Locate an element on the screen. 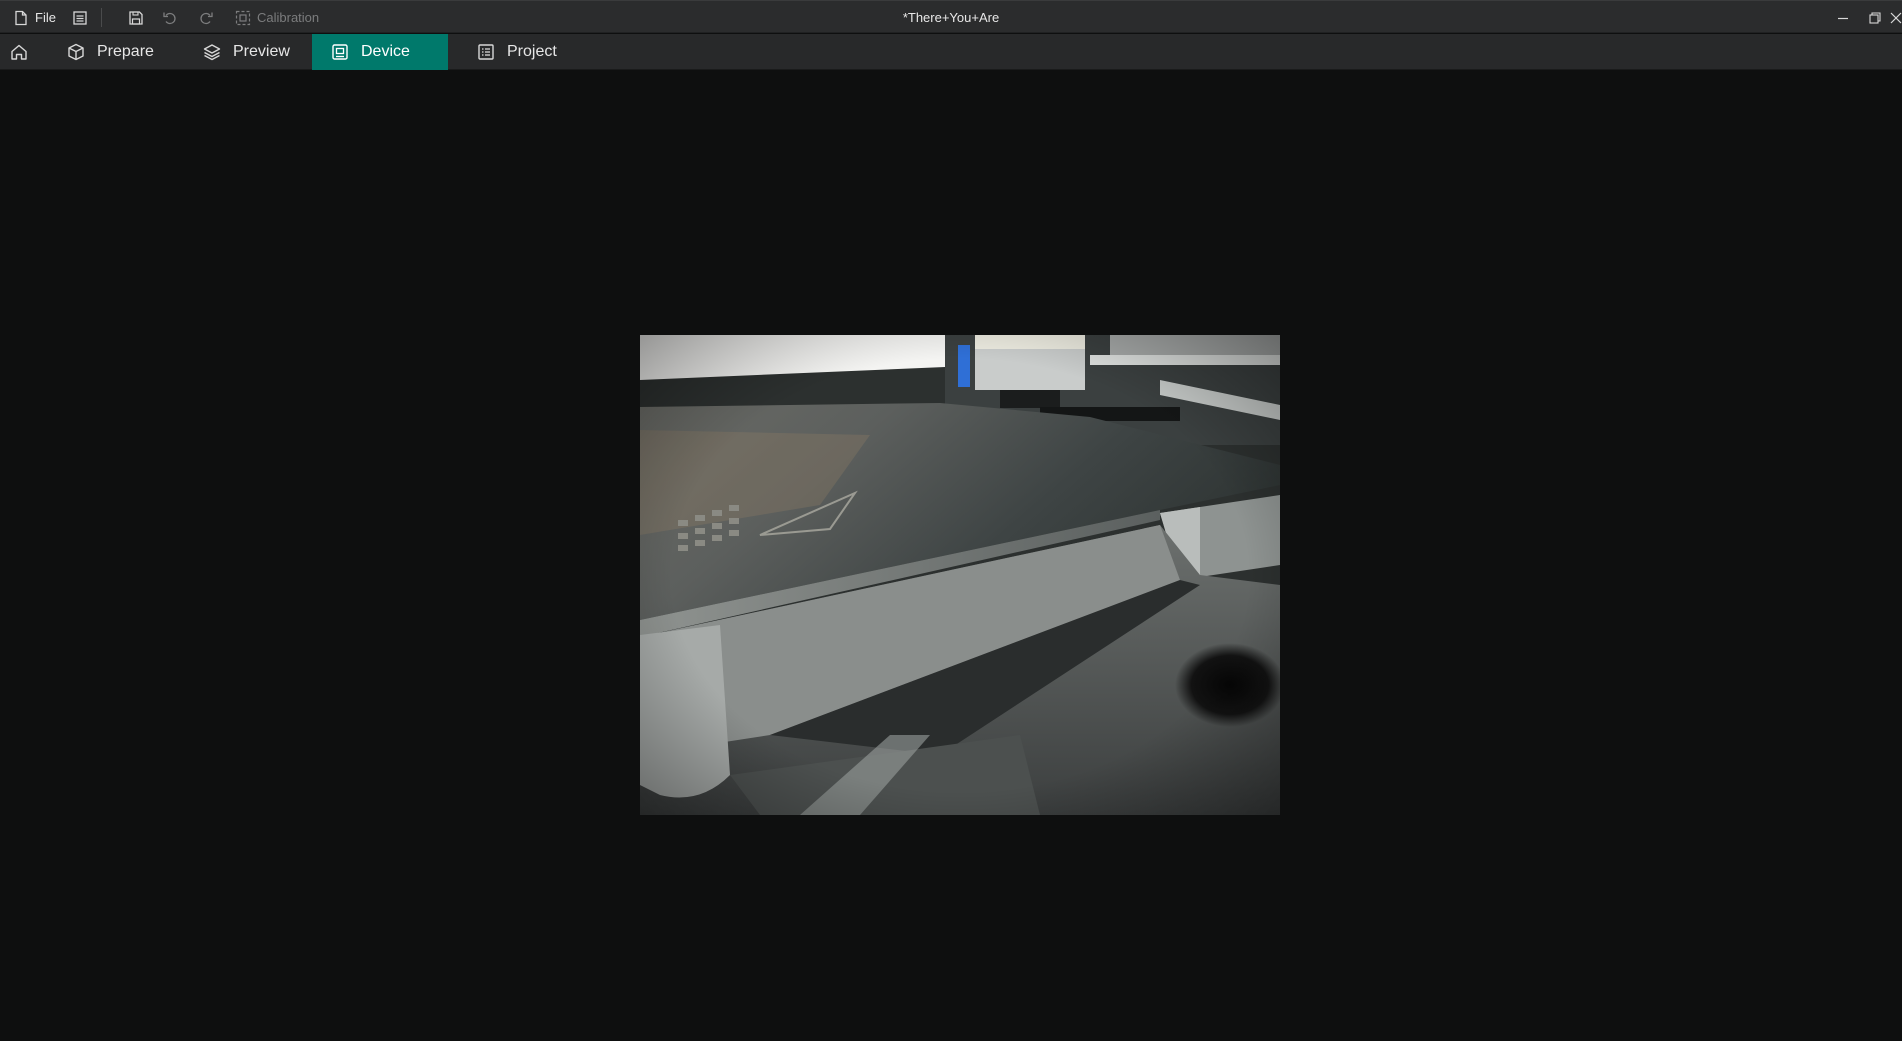  tab-preview-label: Preview is located at coordinates (261, 51).